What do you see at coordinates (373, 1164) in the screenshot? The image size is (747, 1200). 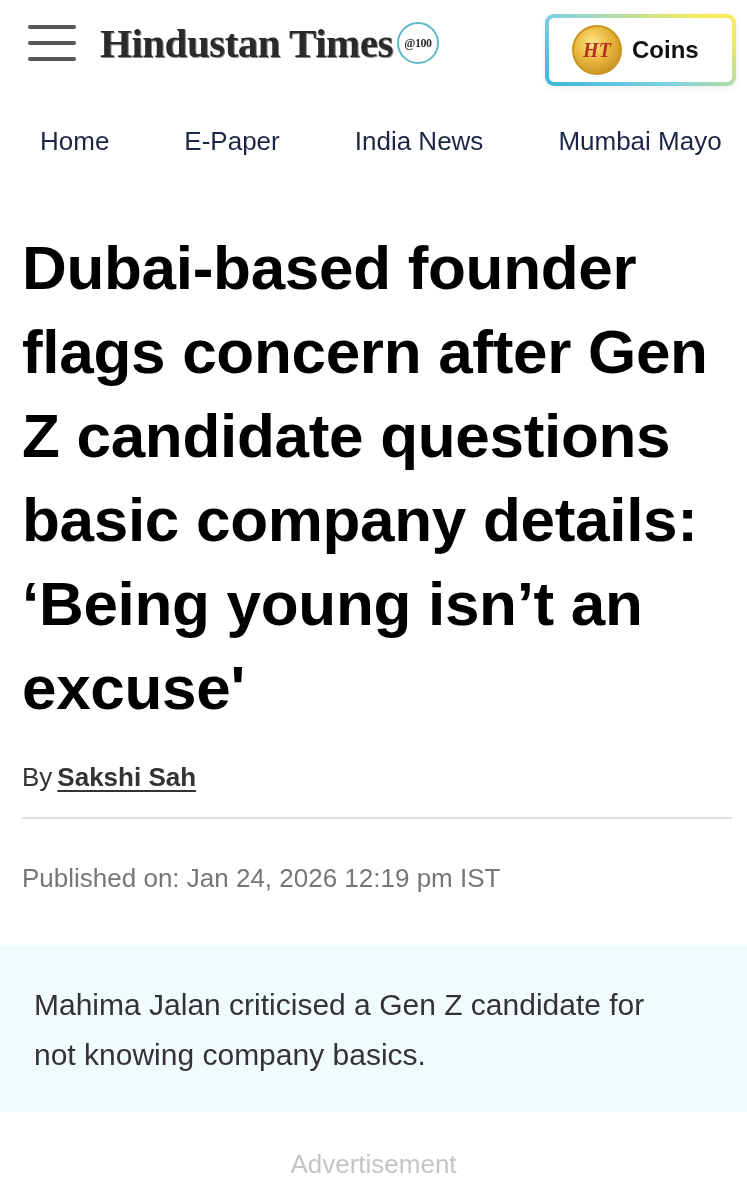 I see `advertisement-label: Advertisement` at bounding box center [373, 1164].